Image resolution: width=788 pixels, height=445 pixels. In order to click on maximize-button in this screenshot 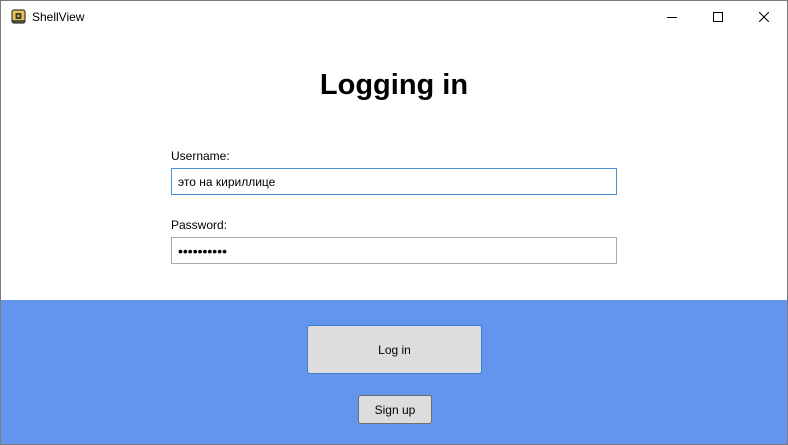, I will do `click(718, 17)`.